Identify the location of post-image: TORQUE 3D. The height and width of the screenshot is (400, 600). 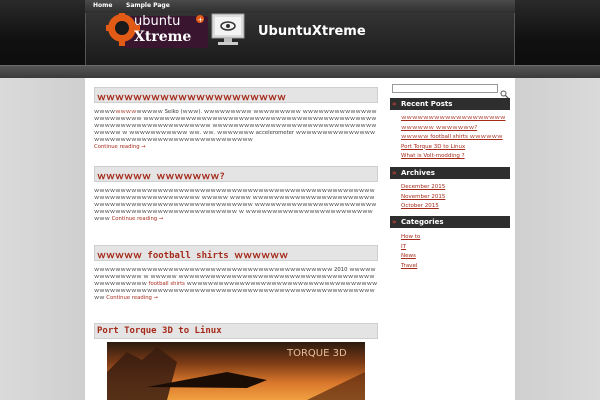
(236, 371).